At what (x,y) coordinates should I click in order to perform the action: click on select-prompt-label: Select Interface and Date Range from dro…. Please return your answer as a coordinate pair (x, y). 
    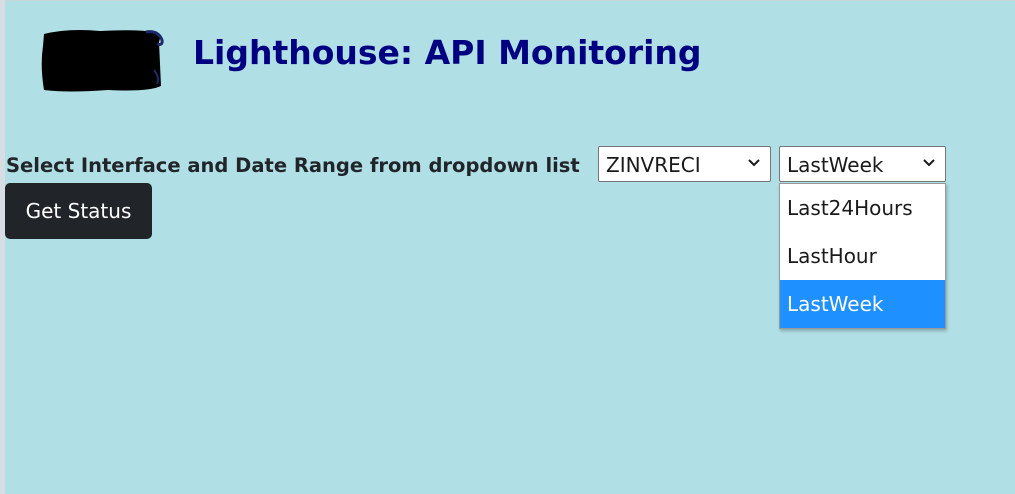
    Looking at the image, I should click on (293, 165).